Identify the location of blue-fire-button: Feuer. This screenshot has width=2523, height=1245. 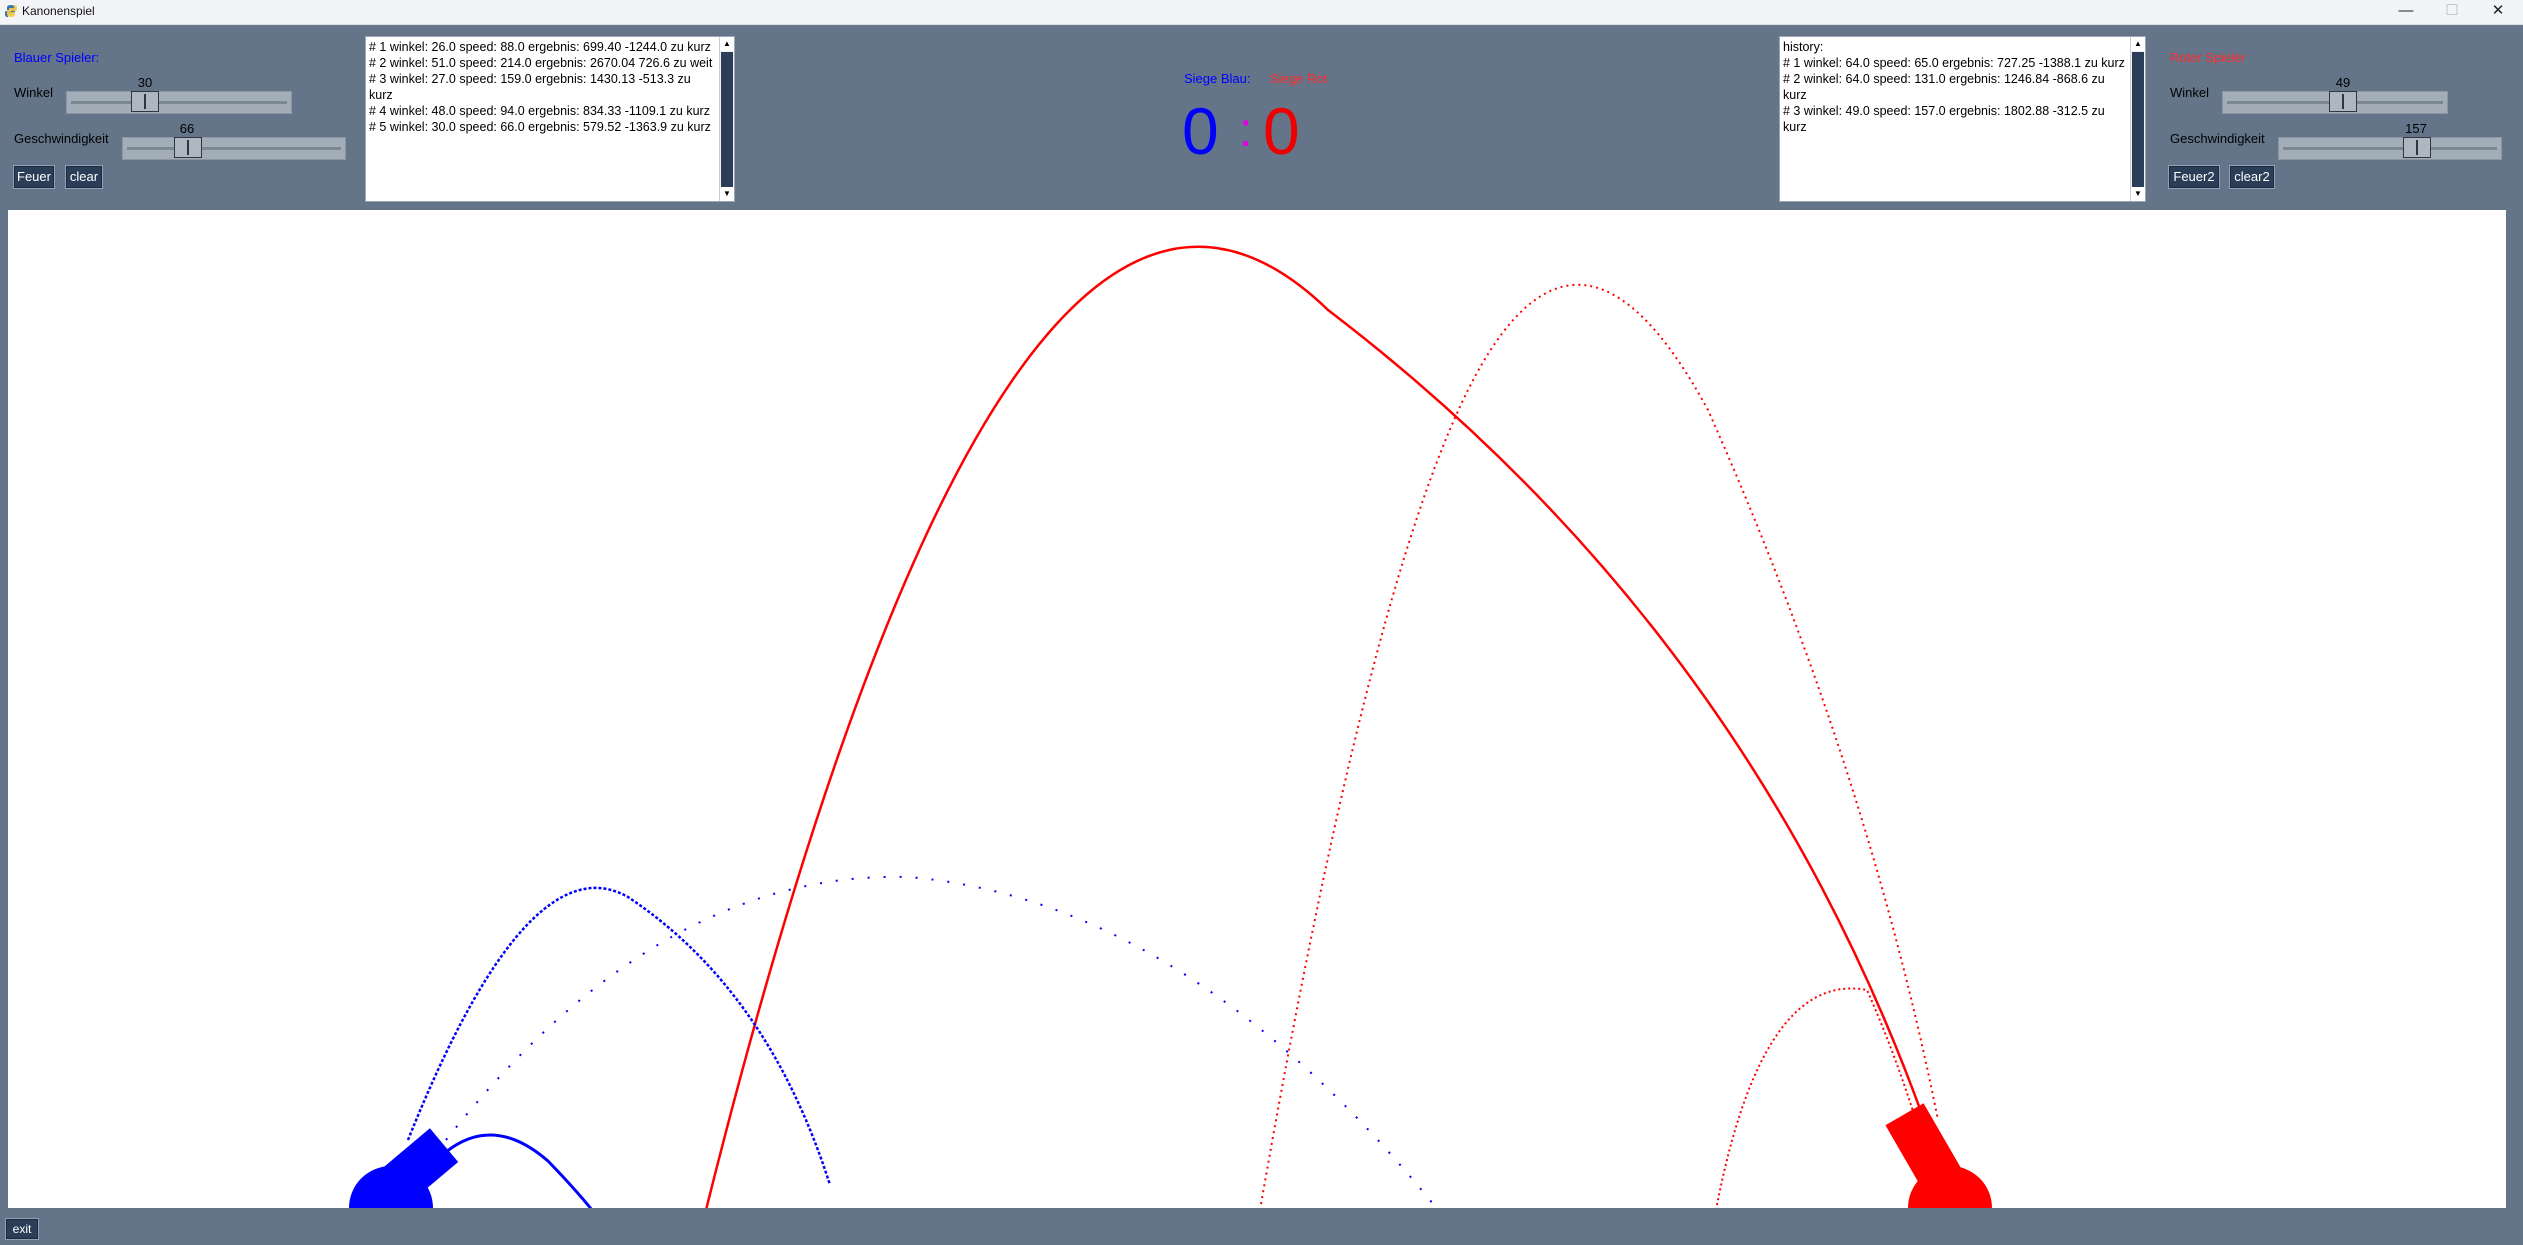
(34, 177).